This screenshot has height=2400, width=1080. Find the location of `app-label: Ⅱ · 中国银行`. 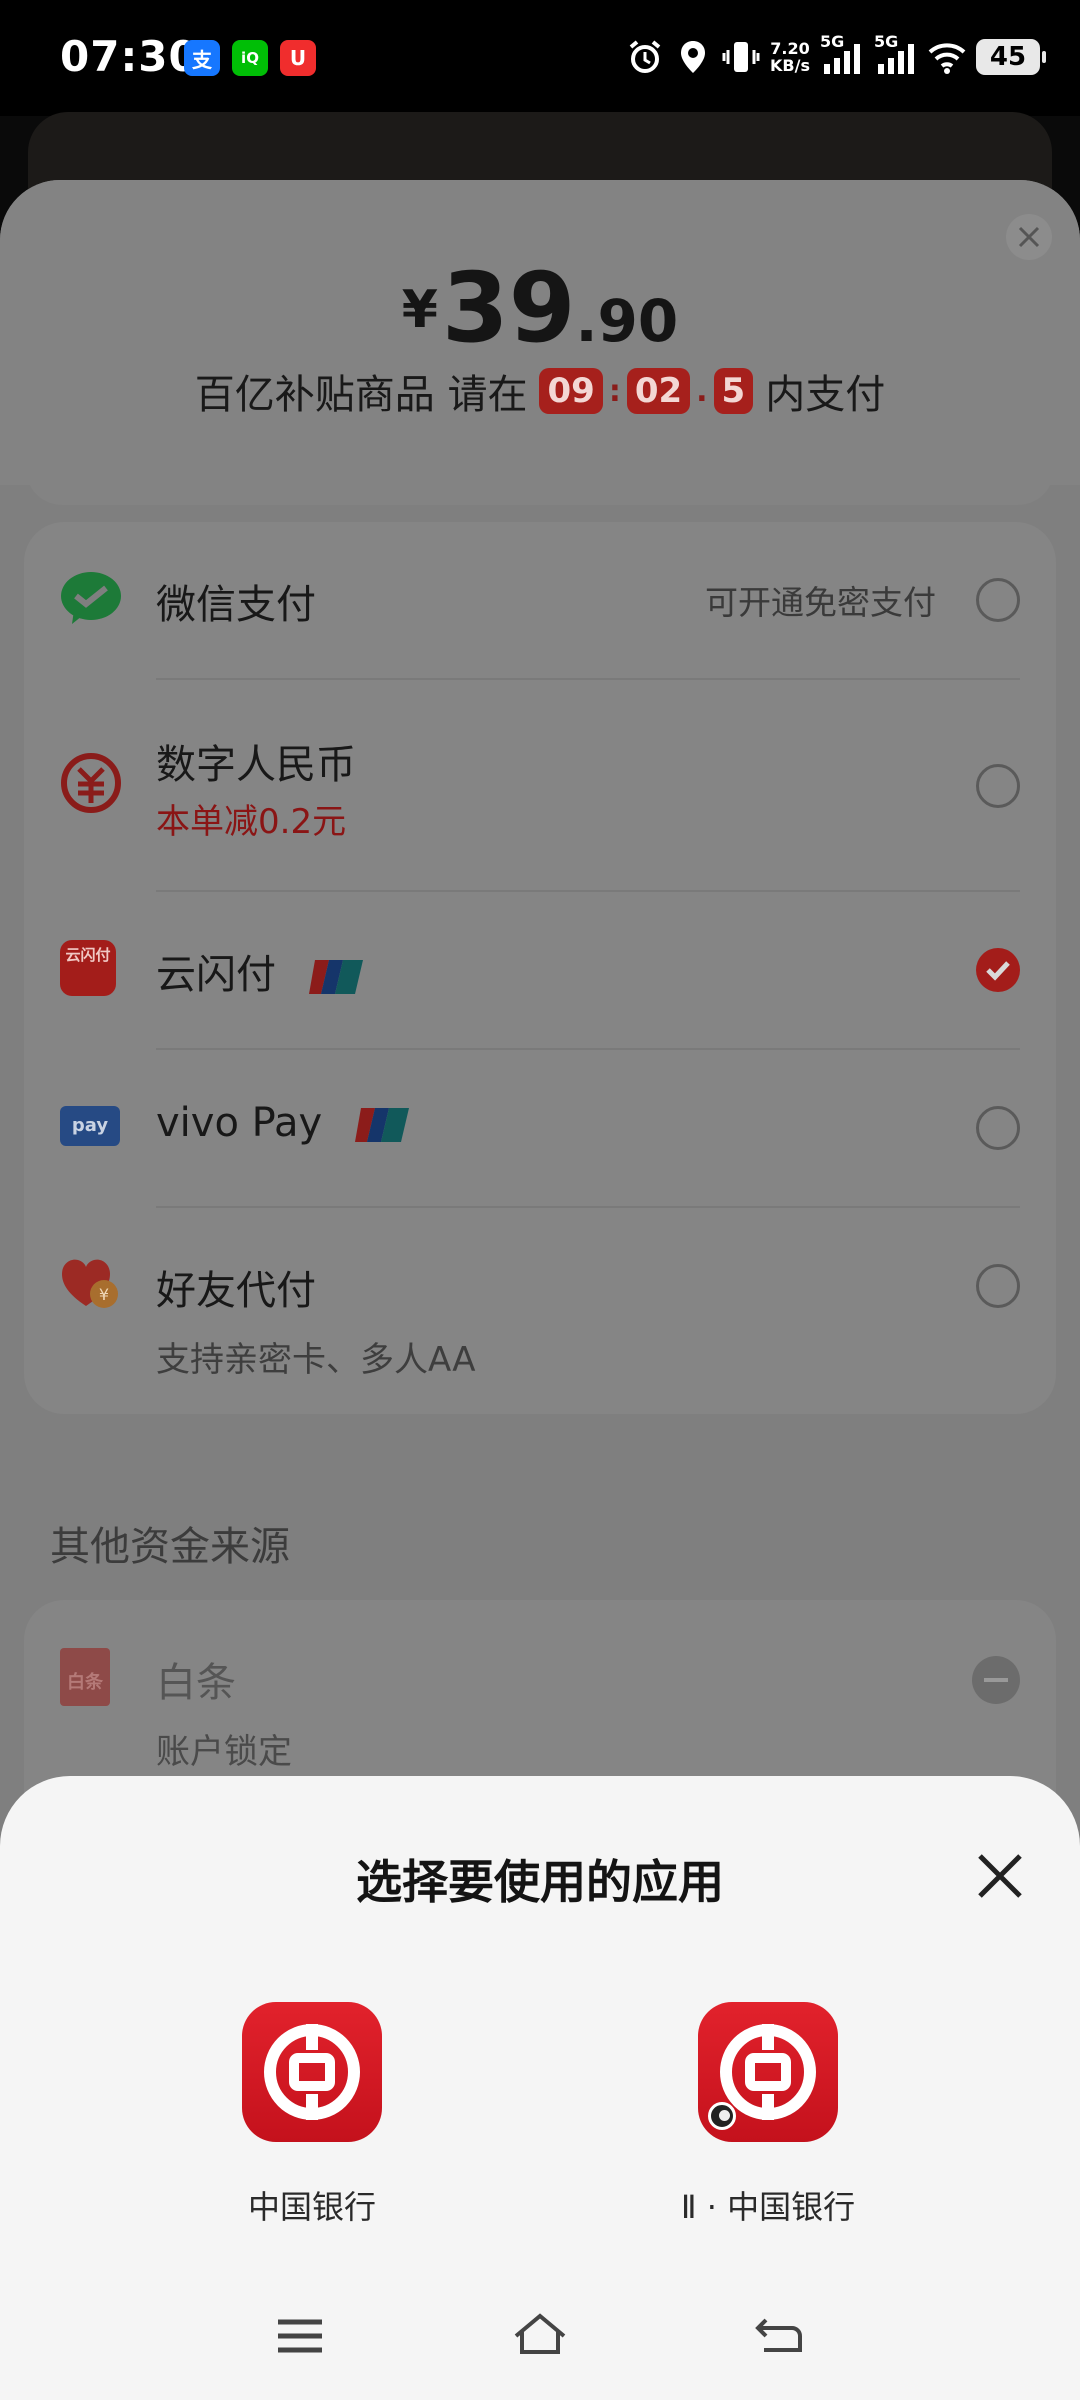

app-label: Ⅱ · 中国银行 is located at coordinates (768, 2207).